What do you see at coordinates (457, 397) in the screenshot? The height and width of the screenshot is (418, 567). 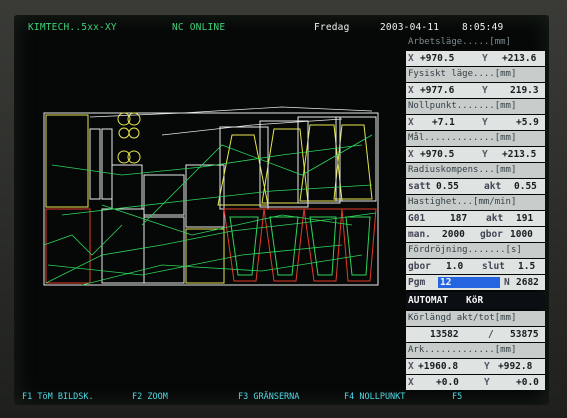 I see `fkey-f5: F5` at bounding box center [457, 397].